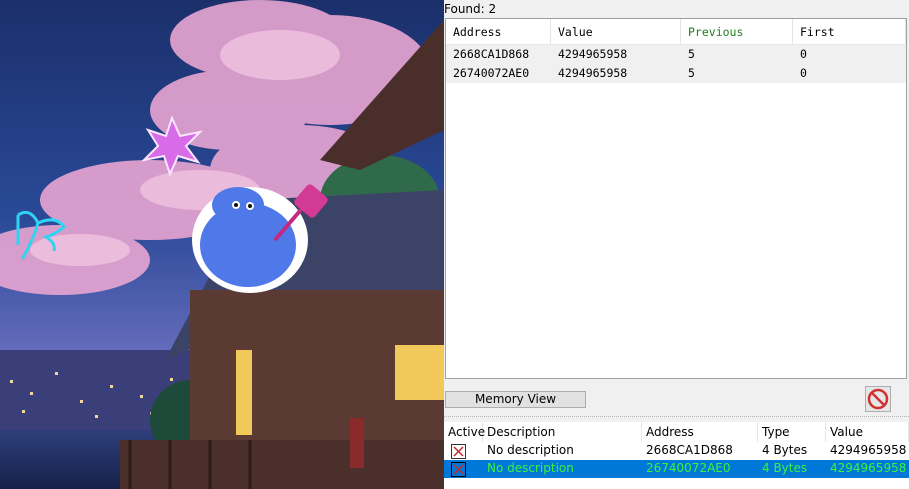 The image size is (909, 489). Describe the element at coordinates (700, 469) in the screenshot. I see `address-cell: 26740072AE0` at that location.